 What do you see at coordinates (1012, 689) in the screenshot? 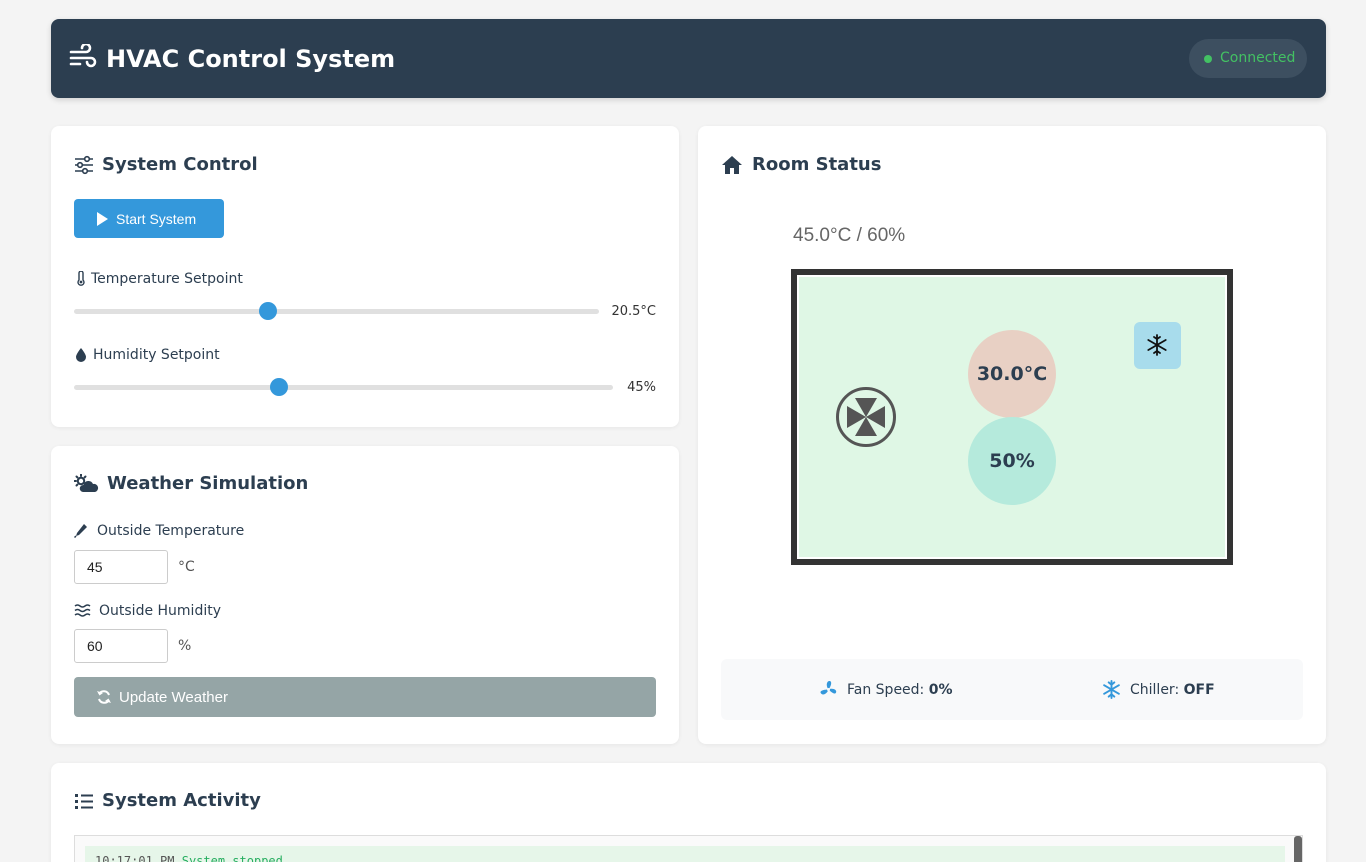
I see `room-status-bar: Fan Speed: 0% Chiller: OFF` at bounding box center [1012, 689].